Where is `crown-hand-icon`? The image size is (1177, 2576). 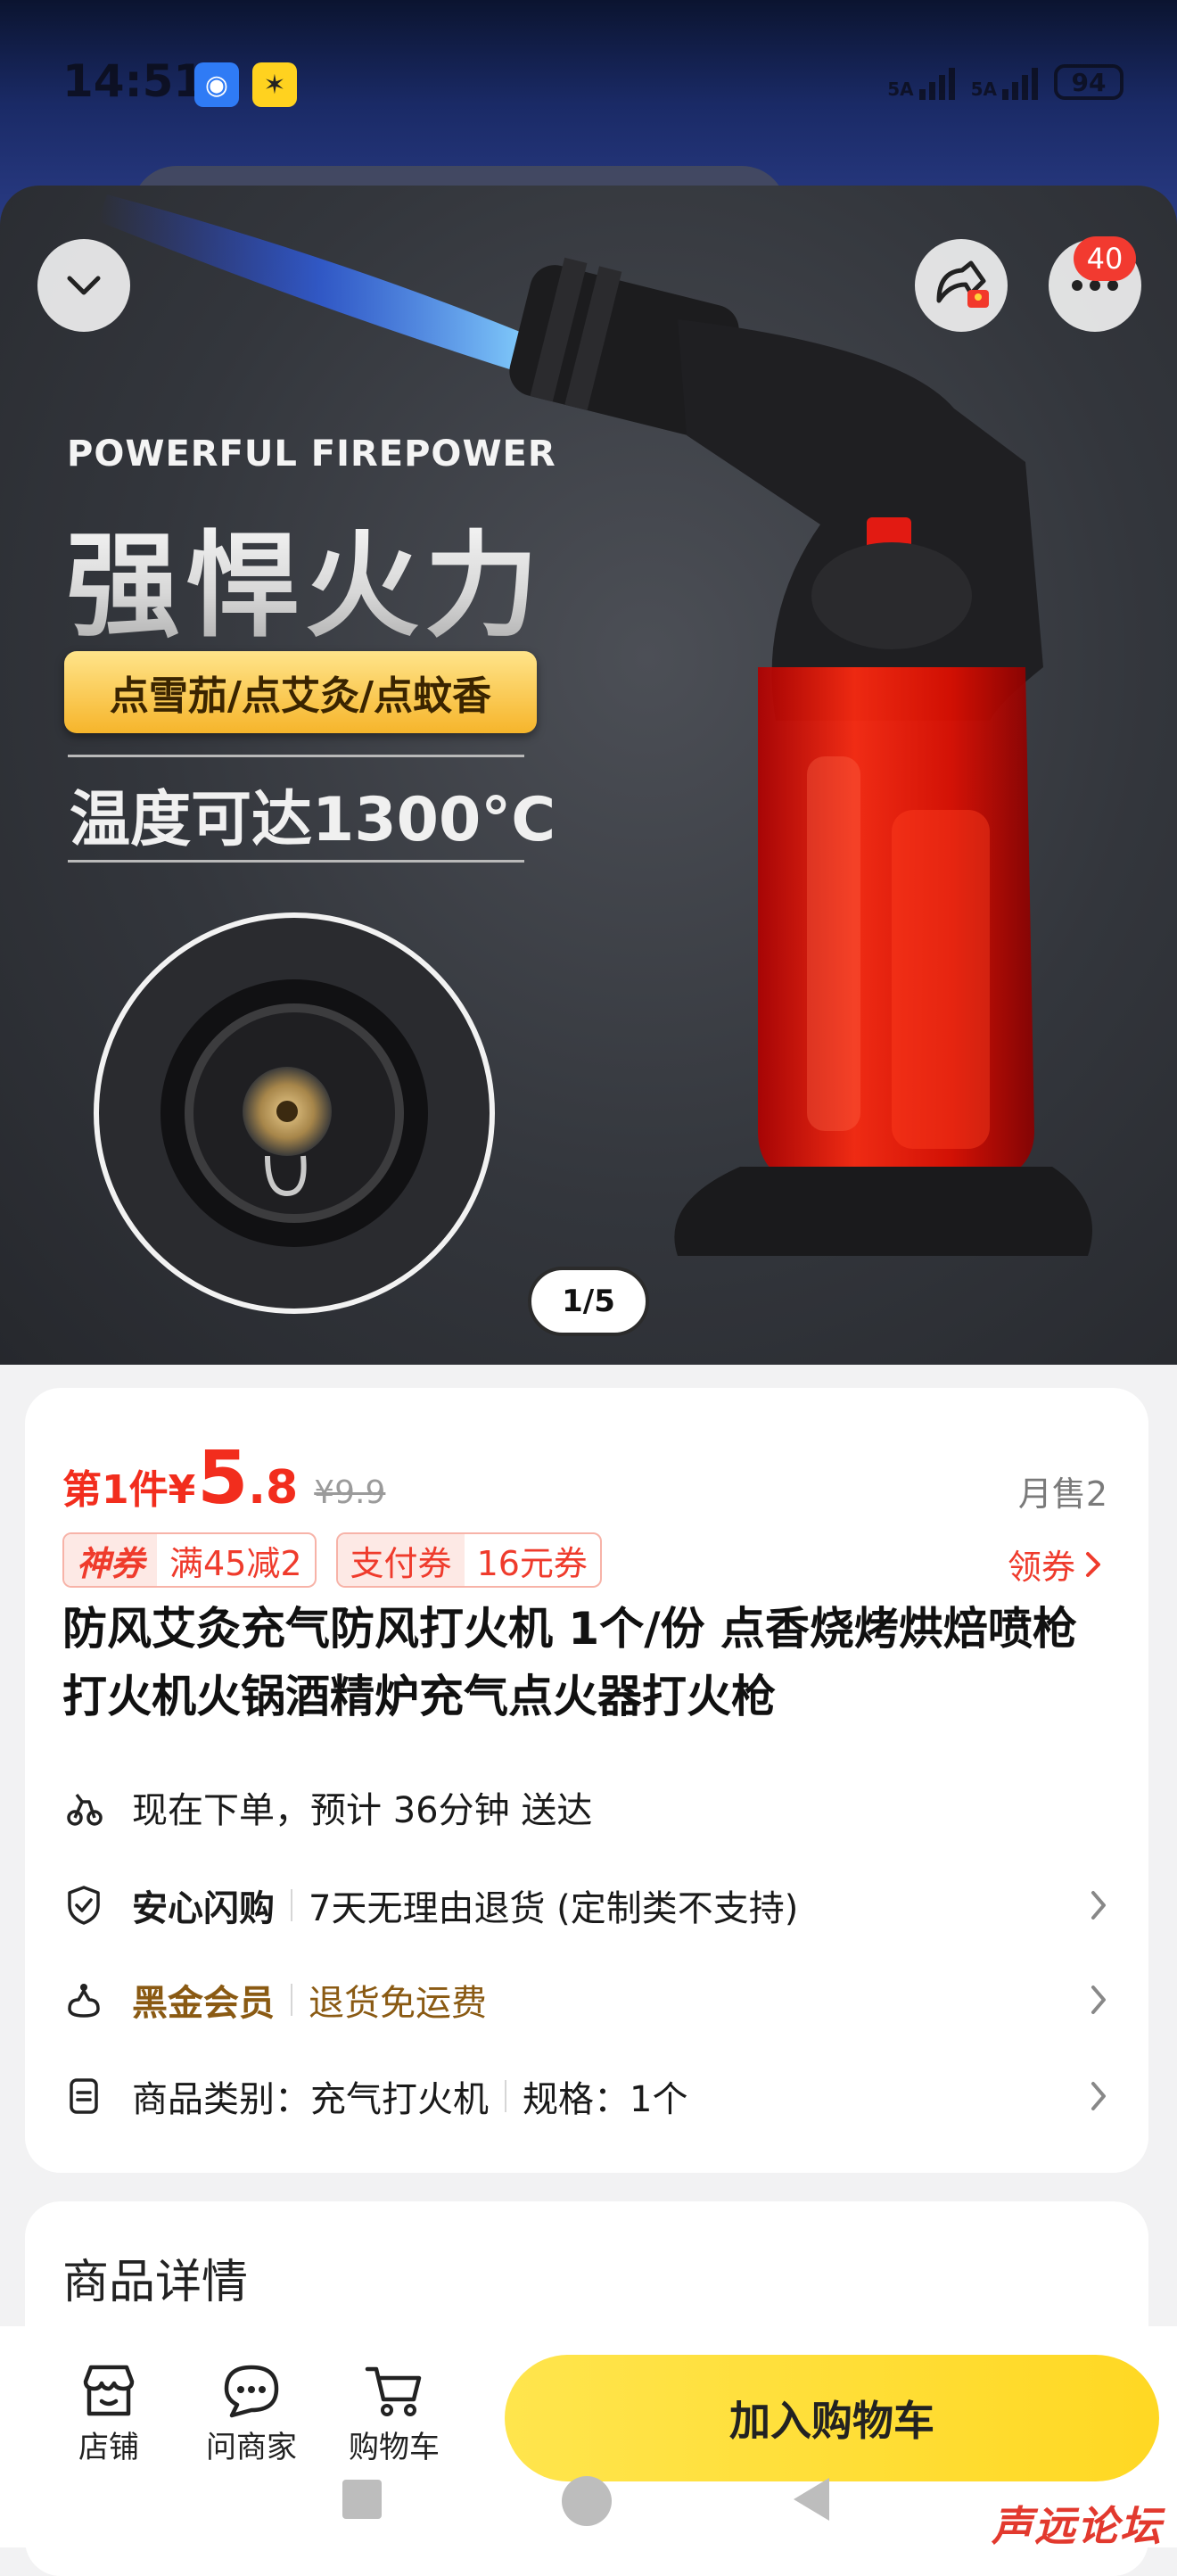 crown-hand-icon is located at coordinates (83, 1999).